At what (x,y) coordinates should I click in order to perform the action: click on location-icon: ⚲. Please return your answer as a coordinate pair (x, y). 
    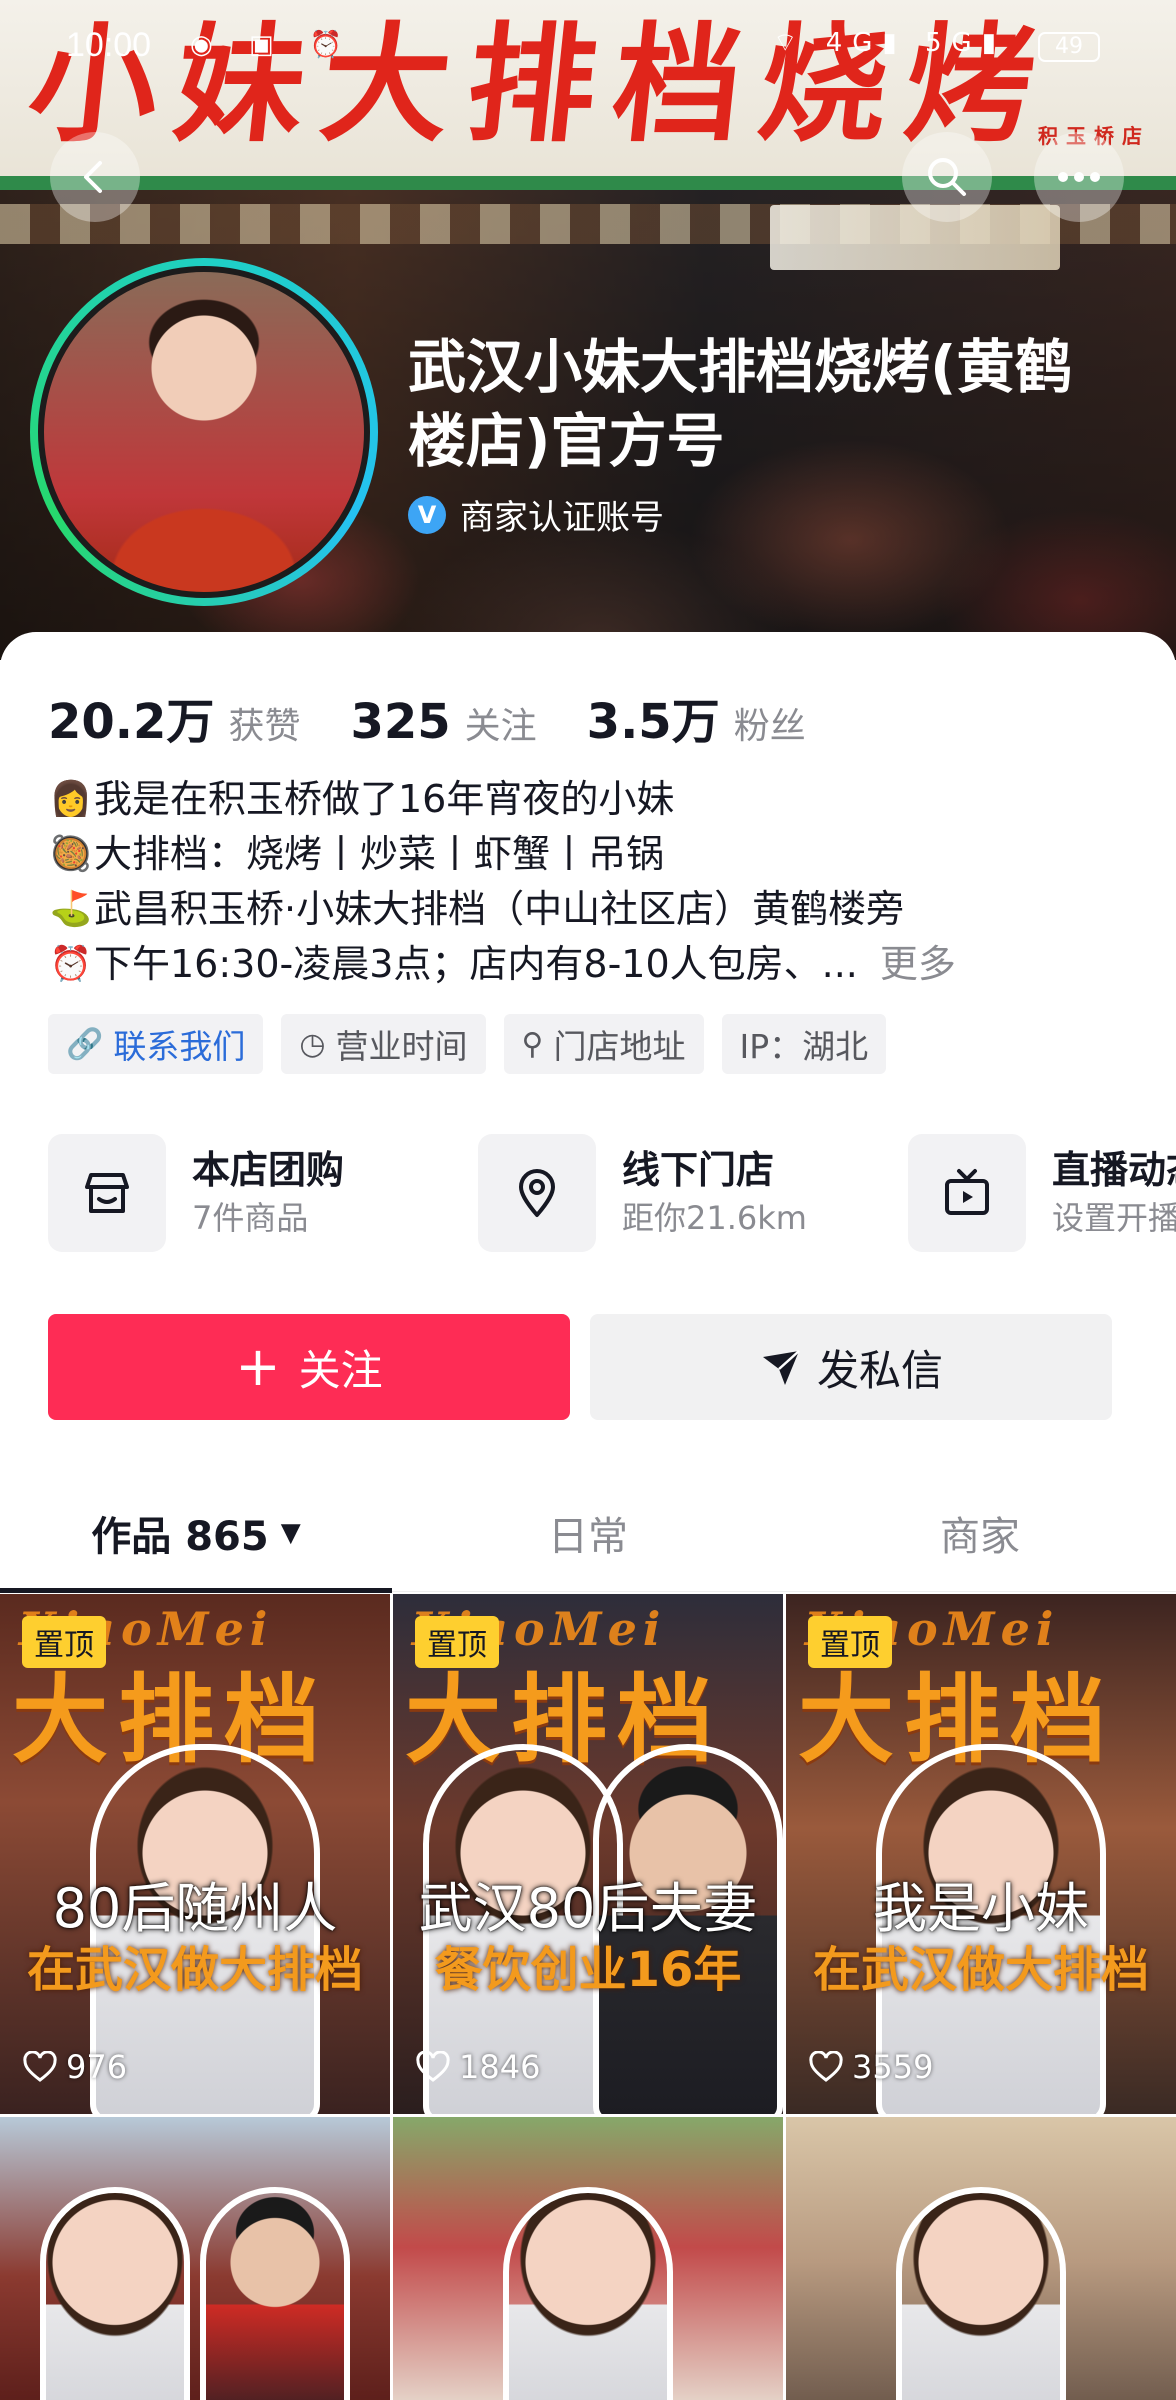
    Looking at the image, I should click on (532, 1044).